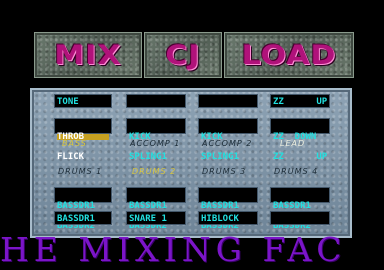 This screenshot has width=384, height=270. I want to click on drum-3-first: BASSDR1, so click(220, 206).